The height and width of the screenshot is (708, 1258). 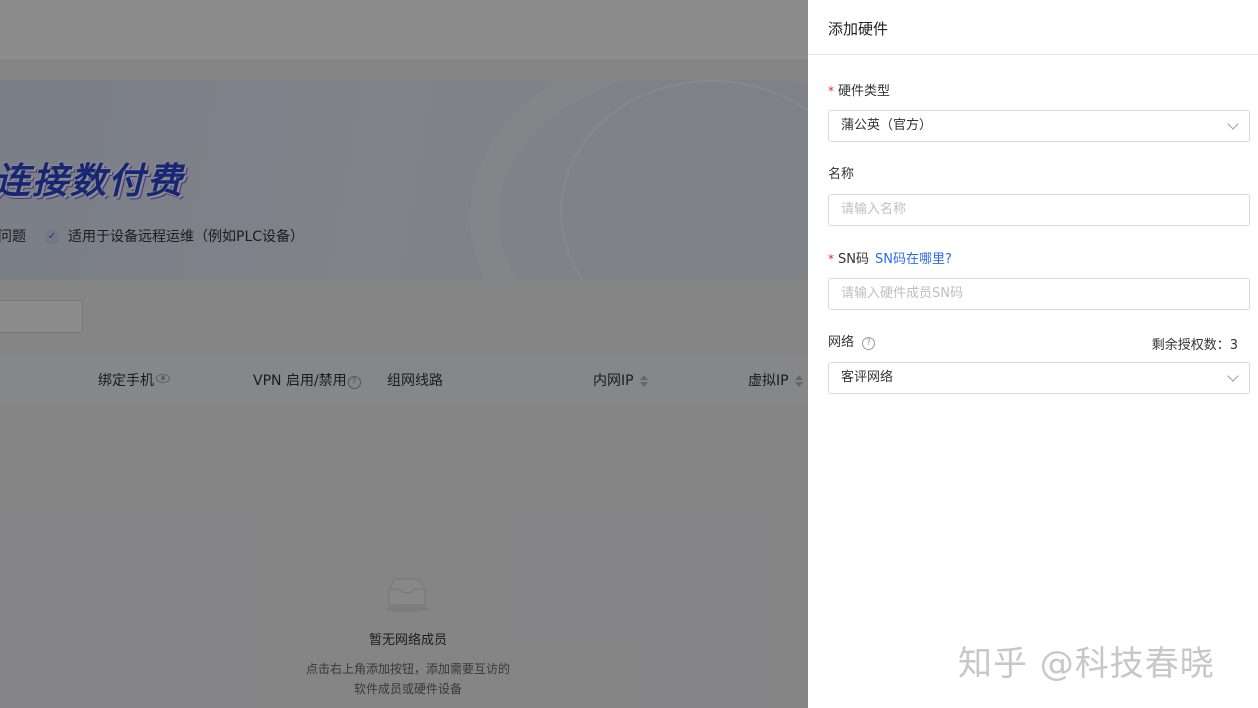 I want to click on network-select: 客评网络, so click(x=1039, y=378).